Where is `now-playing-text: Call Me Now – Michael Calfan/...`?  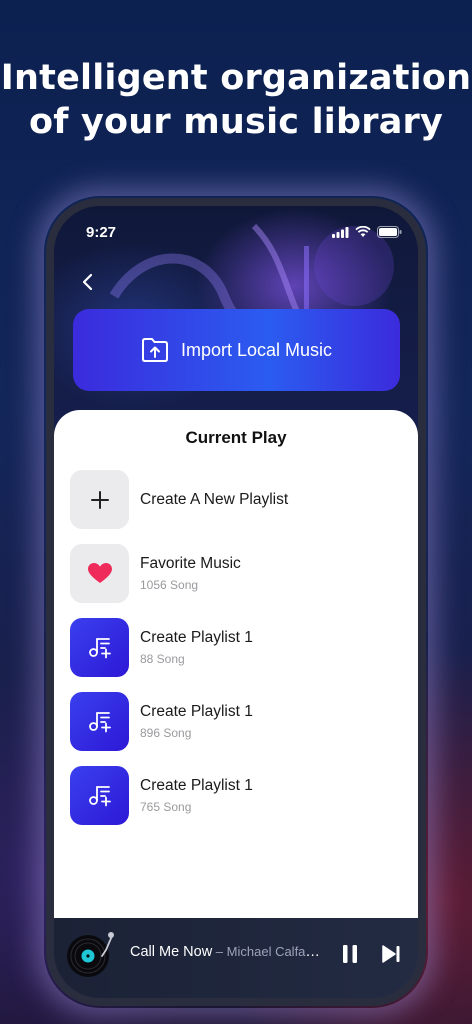 now-playing-text: Call Me Now – Michael Calfan/... is located at coordinates (228, 954).